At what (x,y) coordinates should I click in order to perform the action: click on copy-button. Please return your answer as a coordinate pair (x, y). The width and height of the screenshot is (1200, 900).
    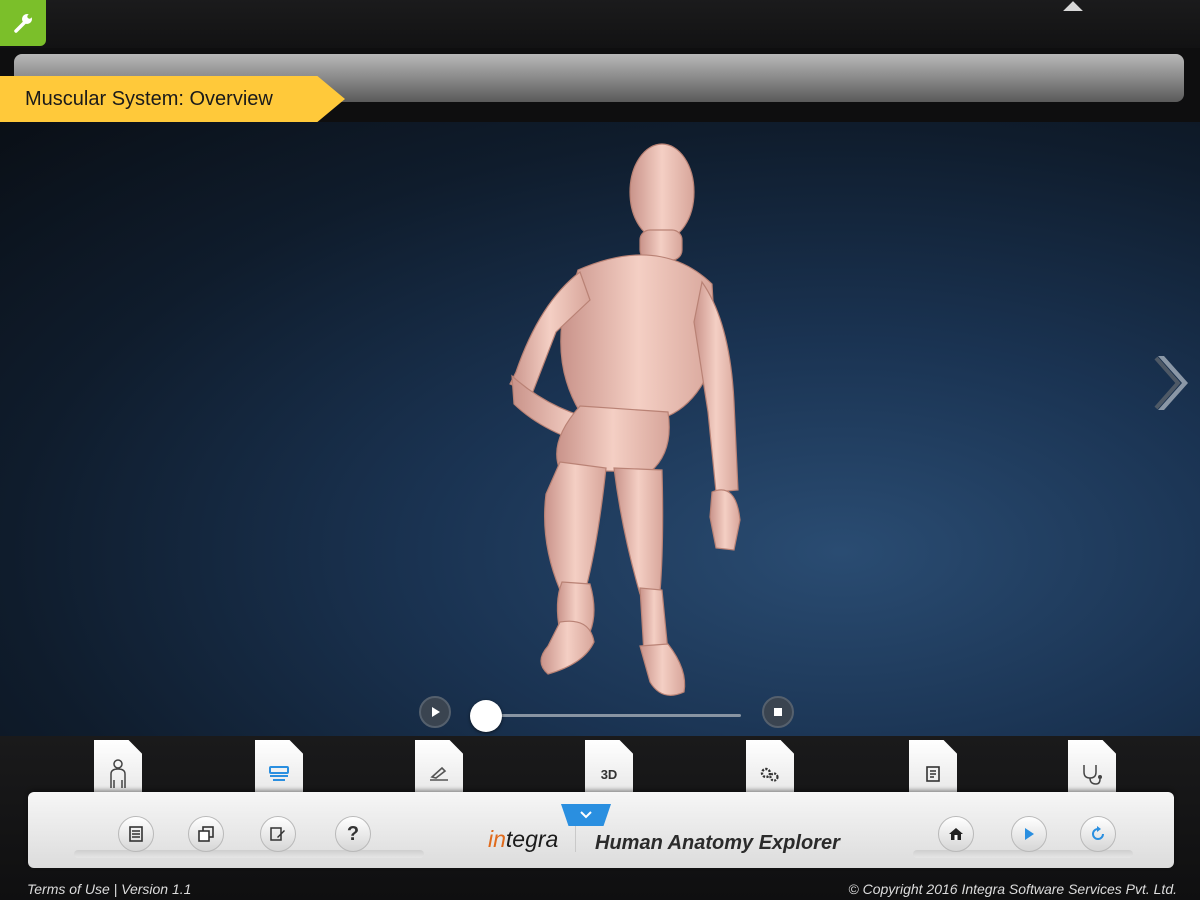
    Looking at the image, I should click on (206, 834).